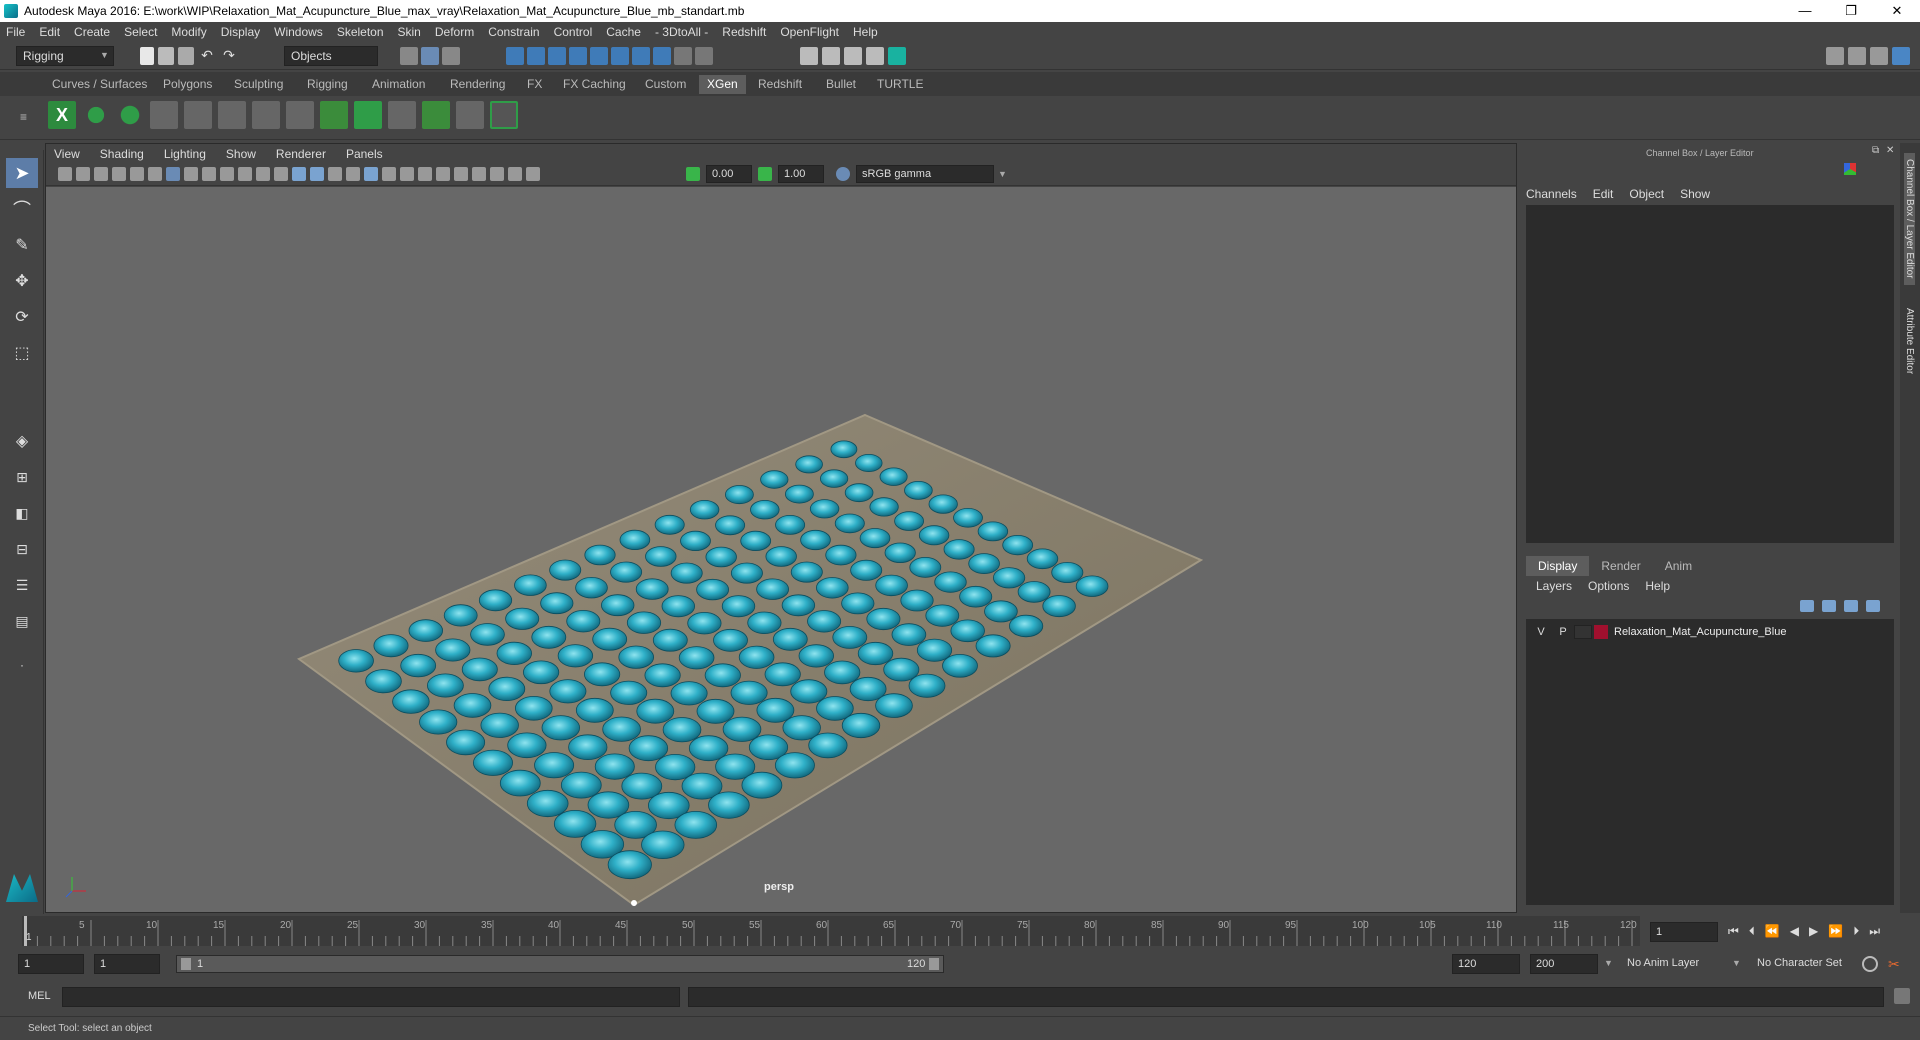 Image resolution: width=1920 pixels, height=1040 pixels. I want to click on step-forward-key-icon: ⏩, so click(1835, 931).